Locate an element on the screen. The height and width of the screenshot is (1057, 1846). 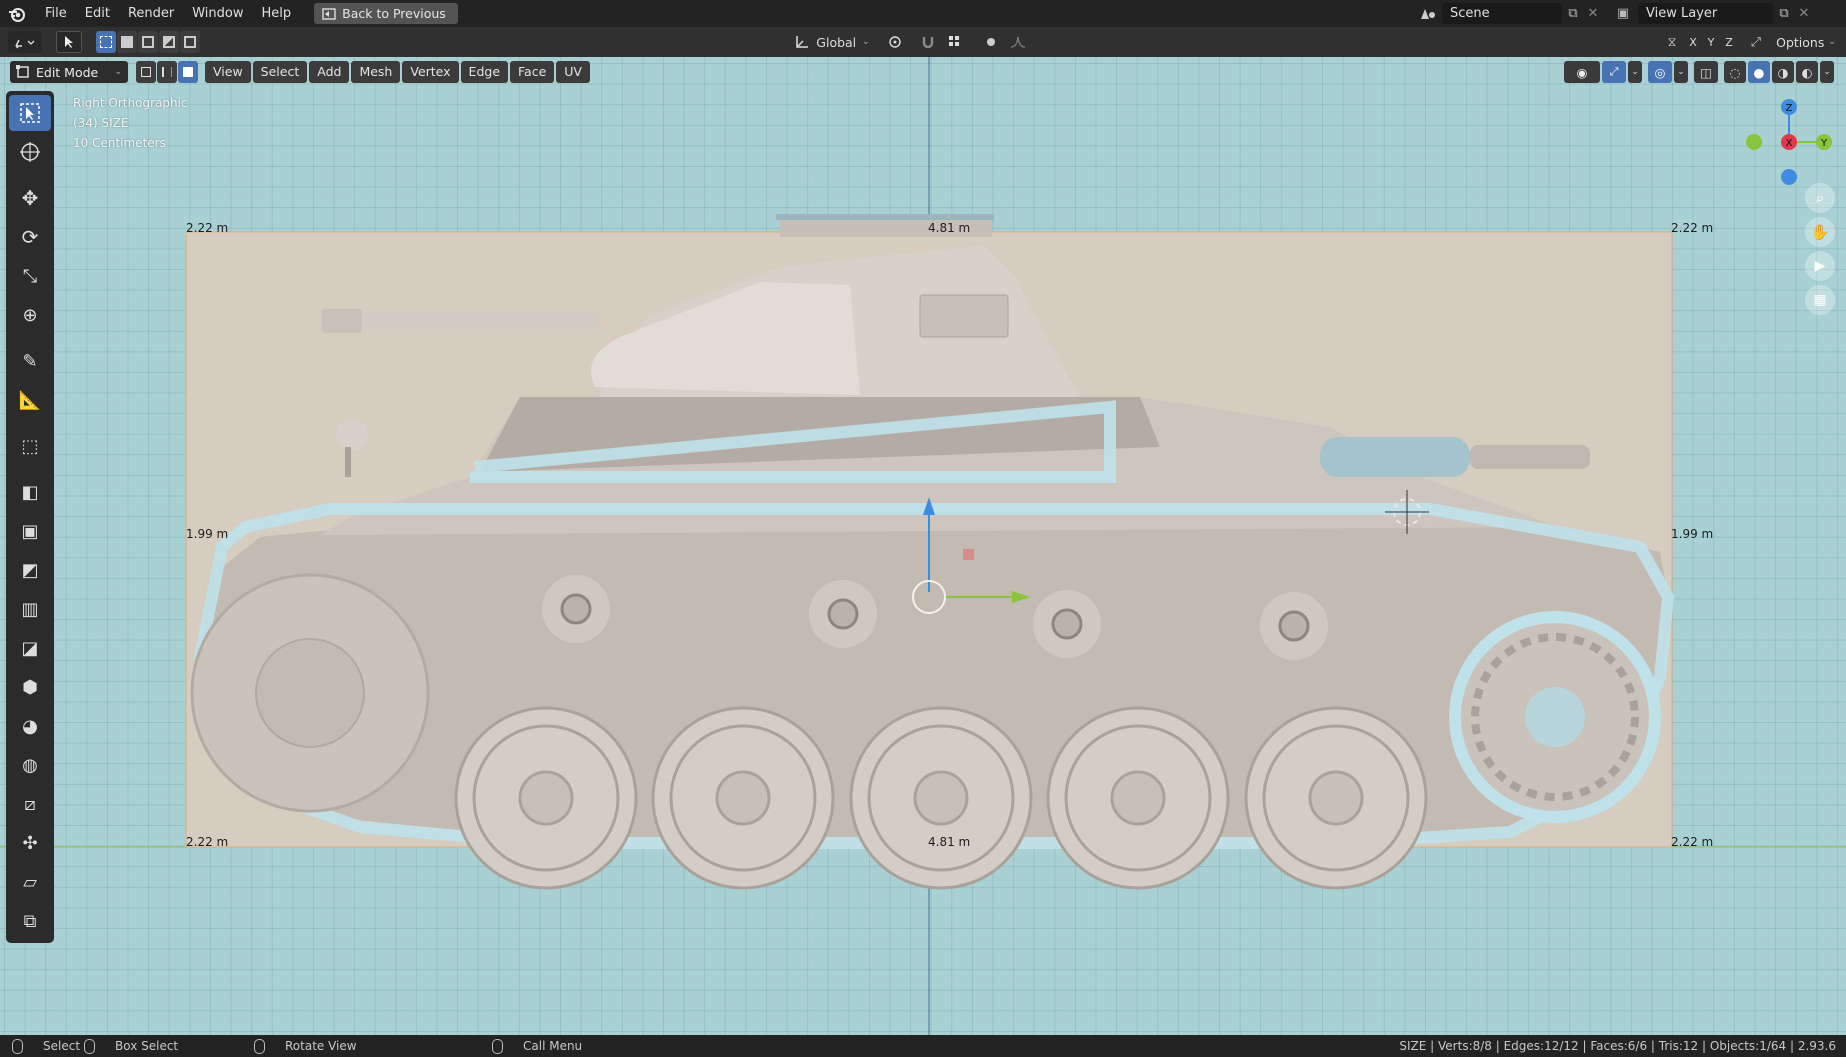
box-select-extend-button is located at coordinates (127, 42).